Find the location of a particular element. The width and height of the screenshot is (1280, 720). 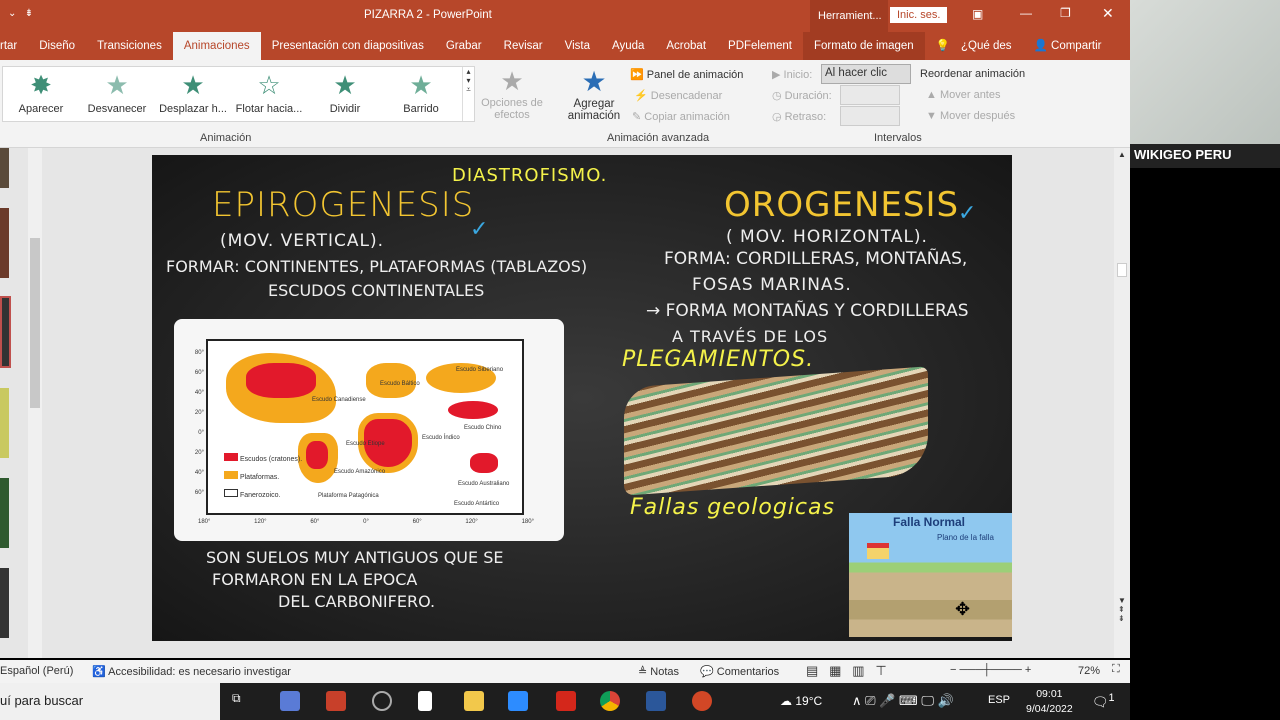

reorder-label: Reordenar animación is located at coordinates (973, 74).